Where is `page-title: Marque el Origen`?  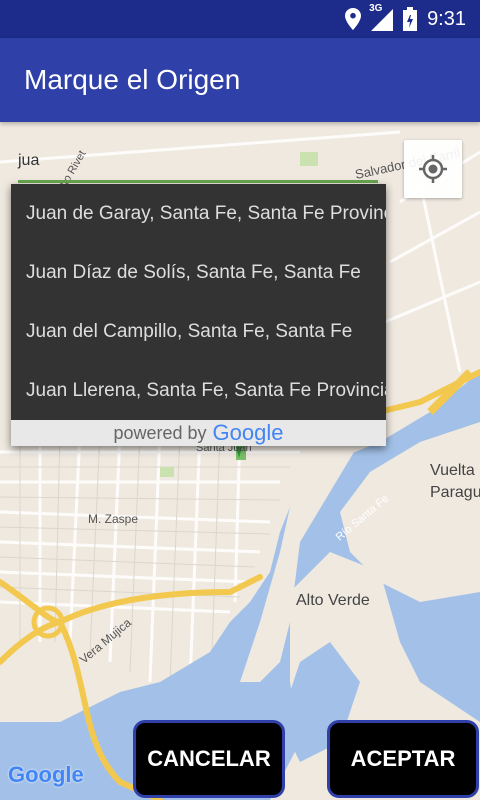
page-title: Marque el Origen is located at coordinates (132, 79).